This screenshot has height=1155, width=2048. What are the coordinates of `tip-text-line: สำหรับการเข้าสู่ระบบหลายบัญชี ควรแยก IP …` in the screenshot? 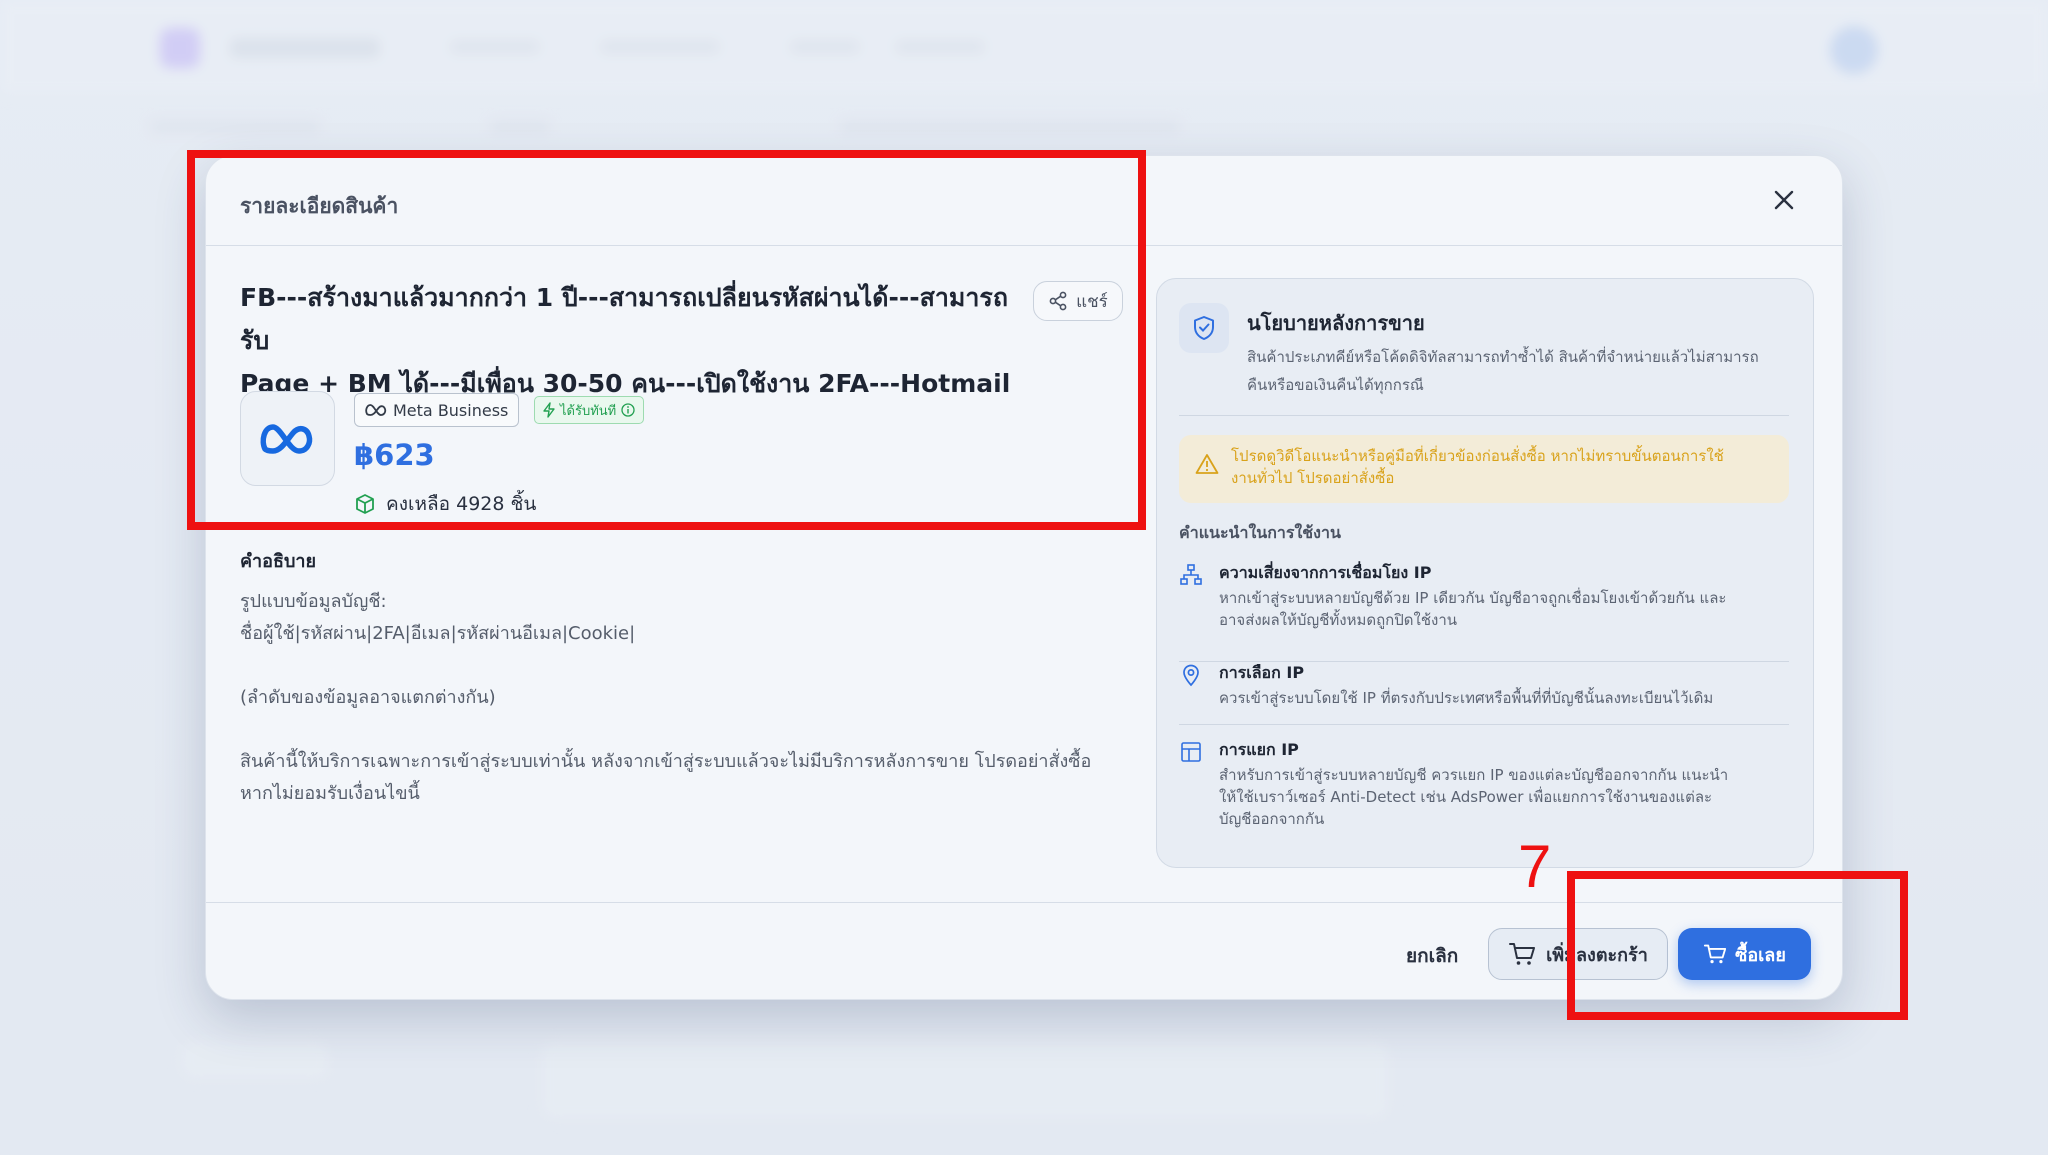 It's located at (1474, 775).